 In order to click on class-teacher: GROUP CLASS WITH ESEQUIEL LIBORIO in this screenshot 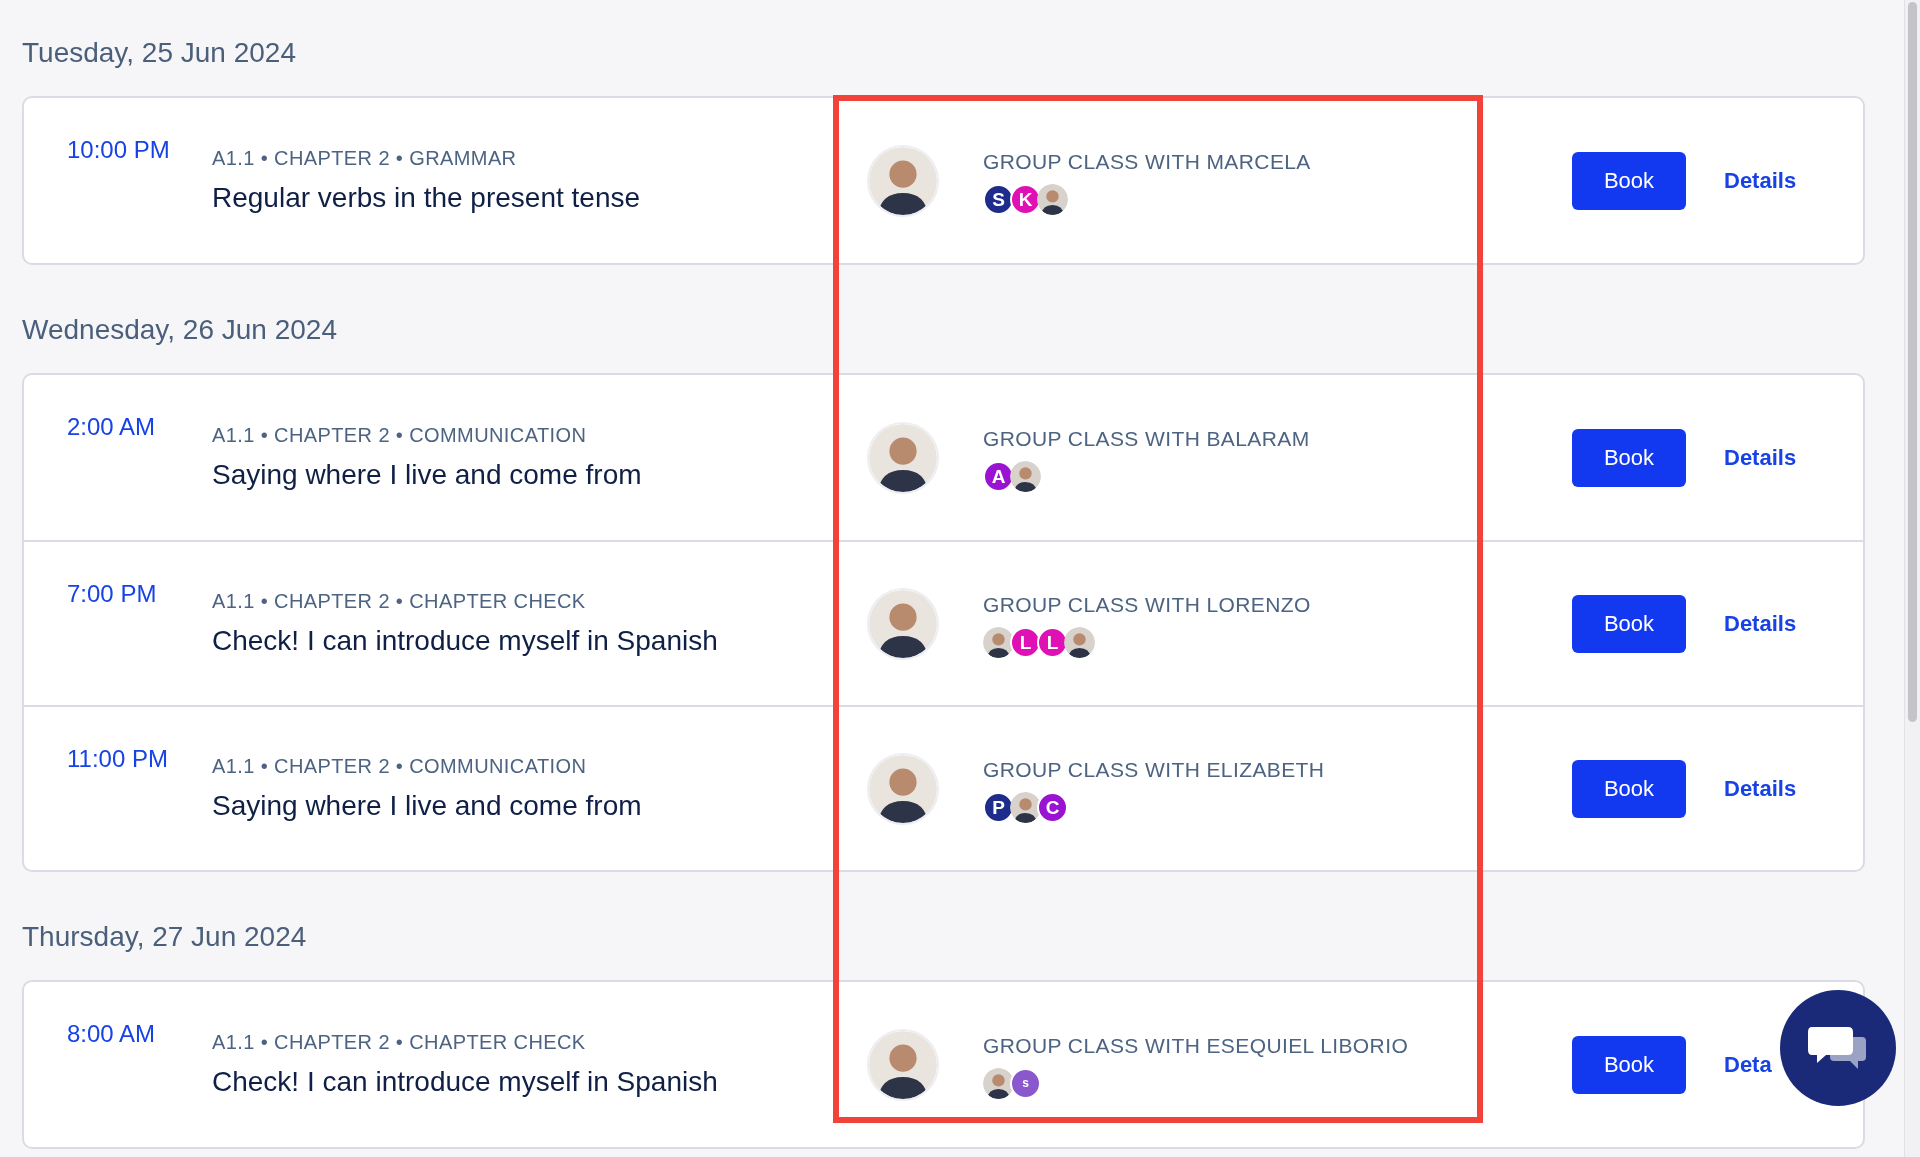, I will do `click(1196, 1046)`.